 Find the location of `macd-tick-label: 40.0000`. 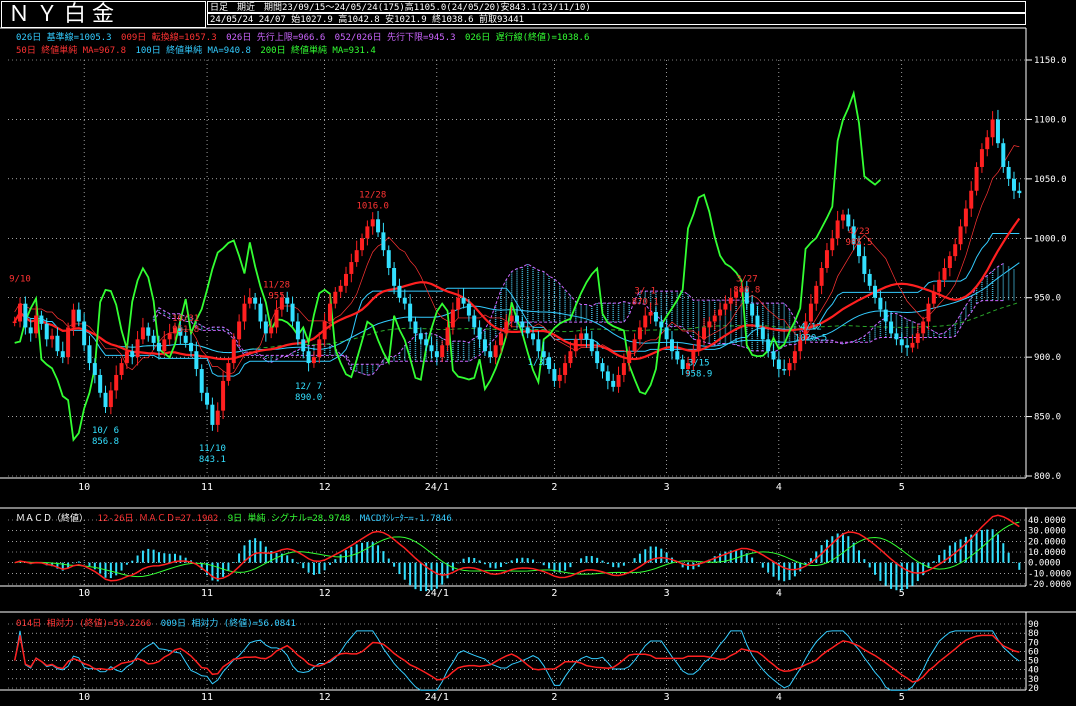

macd-tick-label: 40.0000 is located at coordinates (1047, 521).